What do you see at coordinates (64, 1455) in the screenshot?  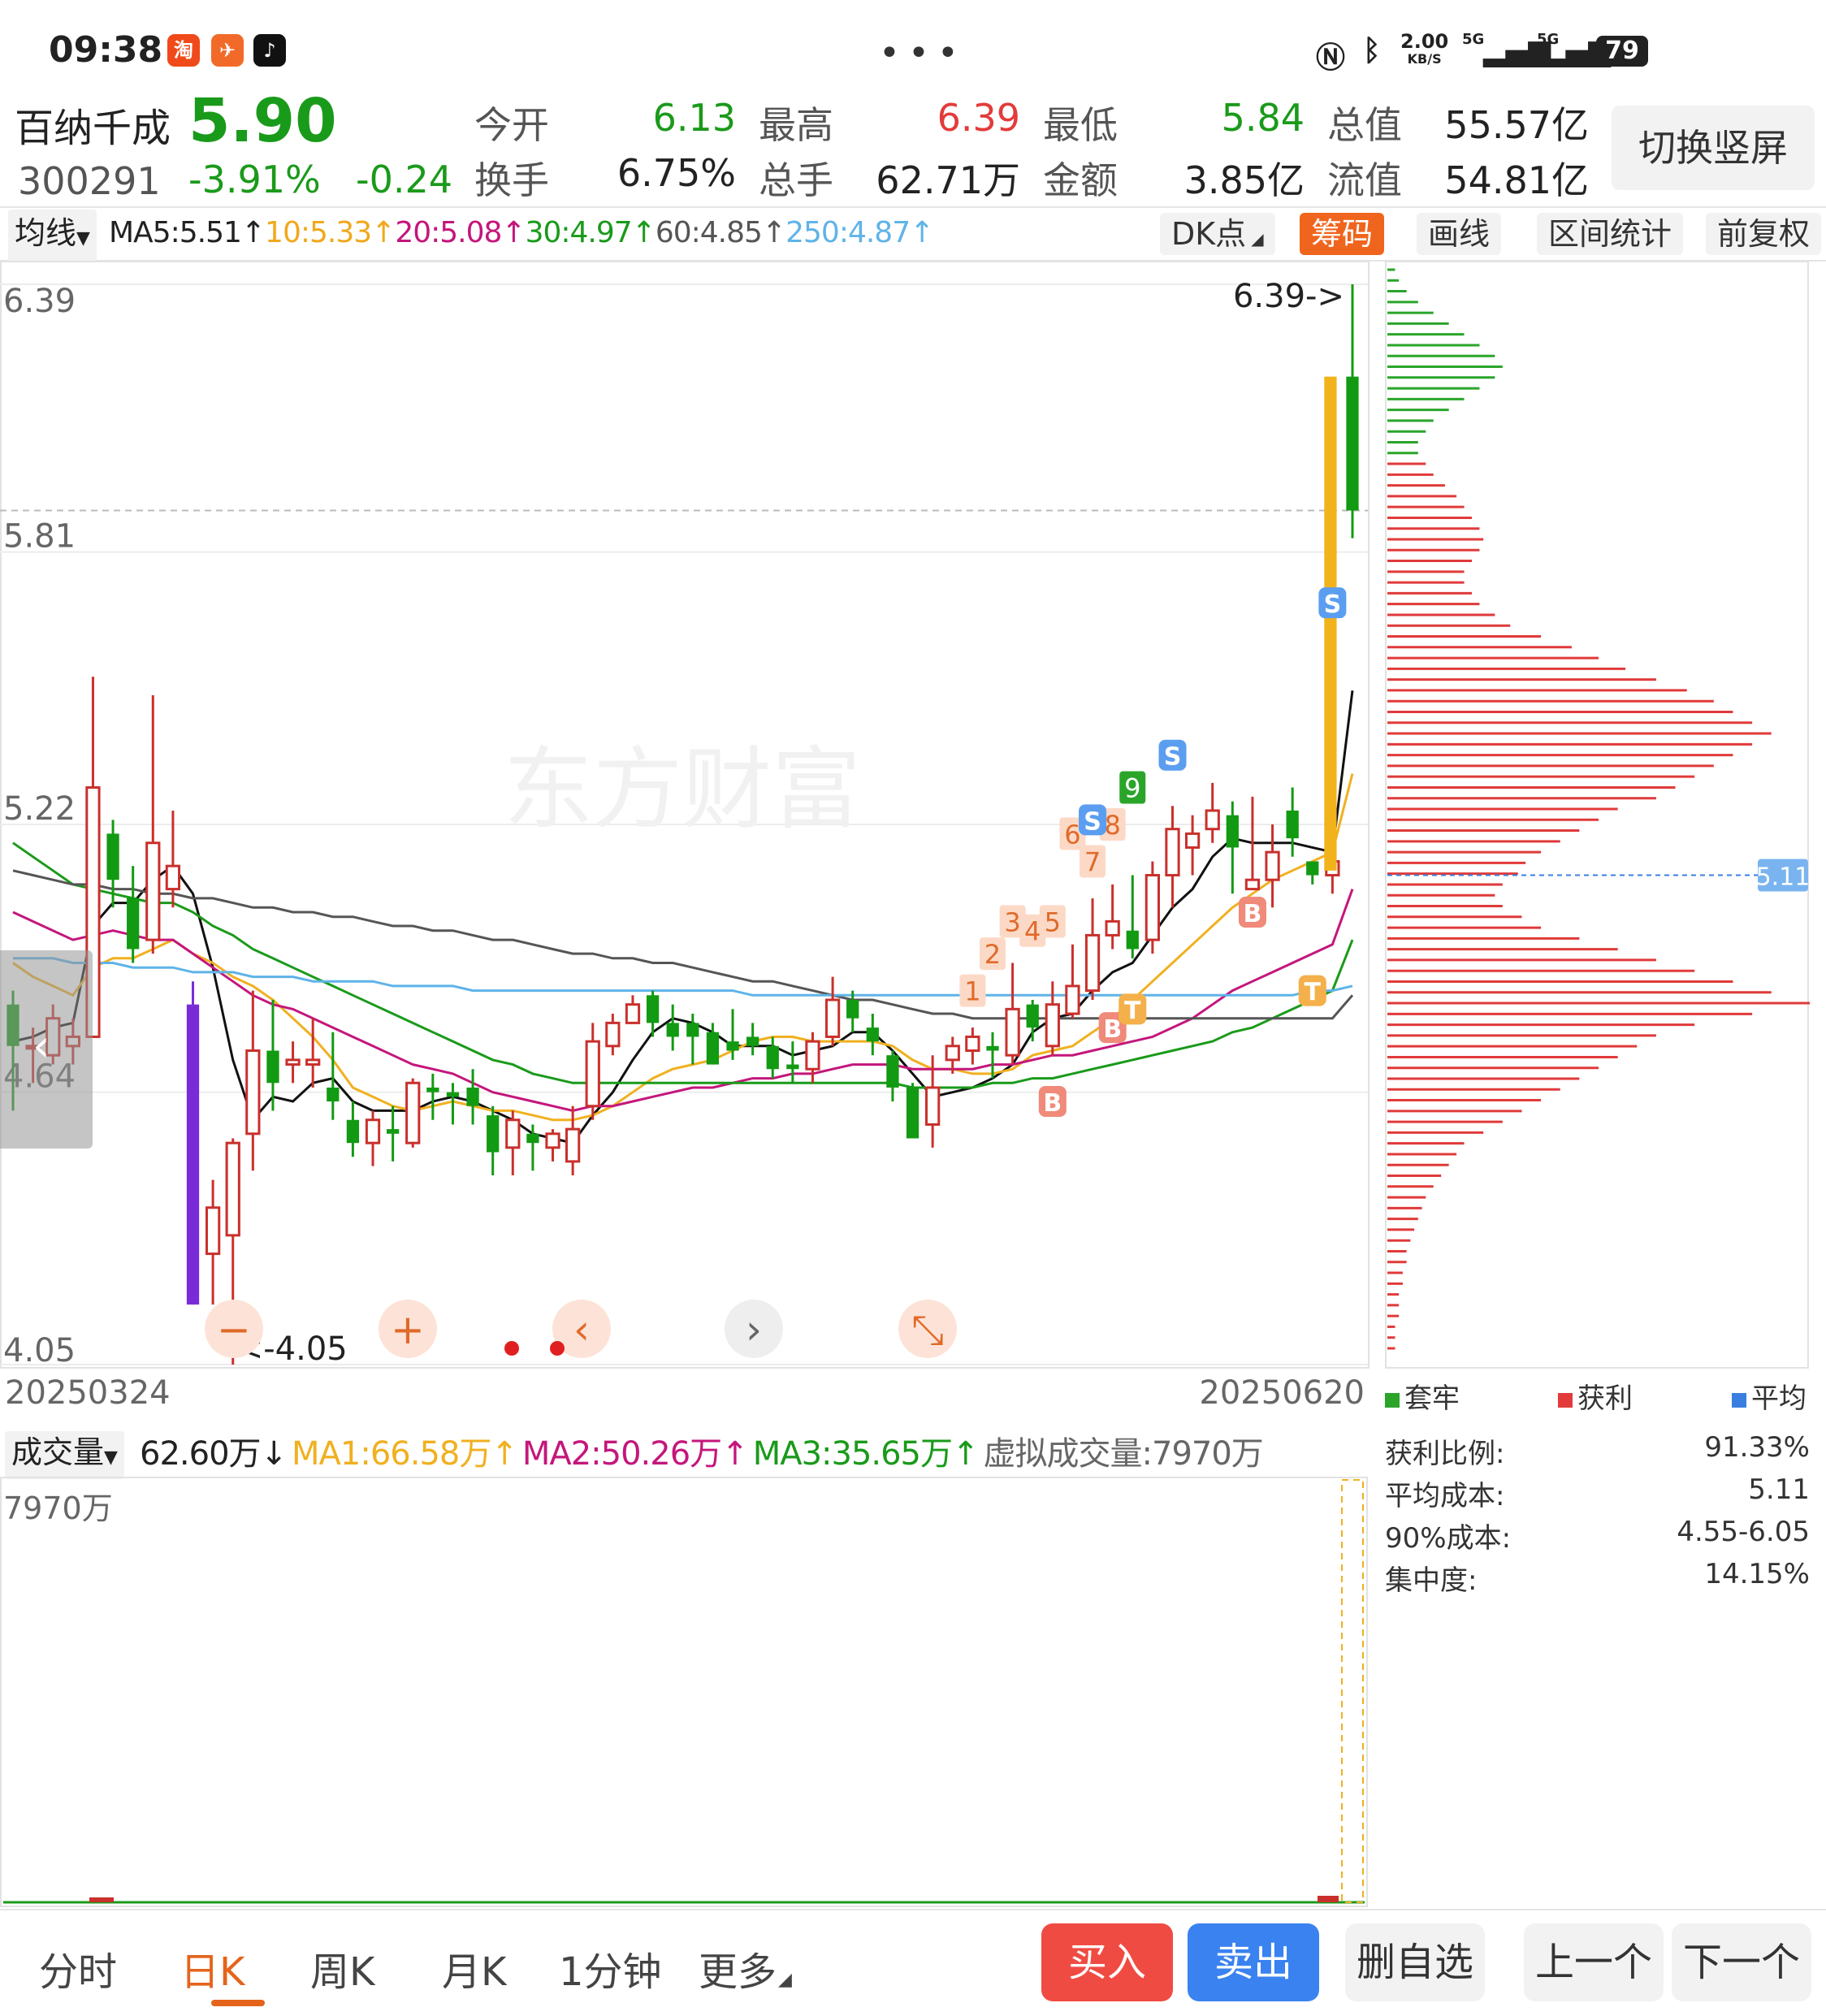 I see `volume-selector: 成交量▼` at bounding box center [64, 1455].